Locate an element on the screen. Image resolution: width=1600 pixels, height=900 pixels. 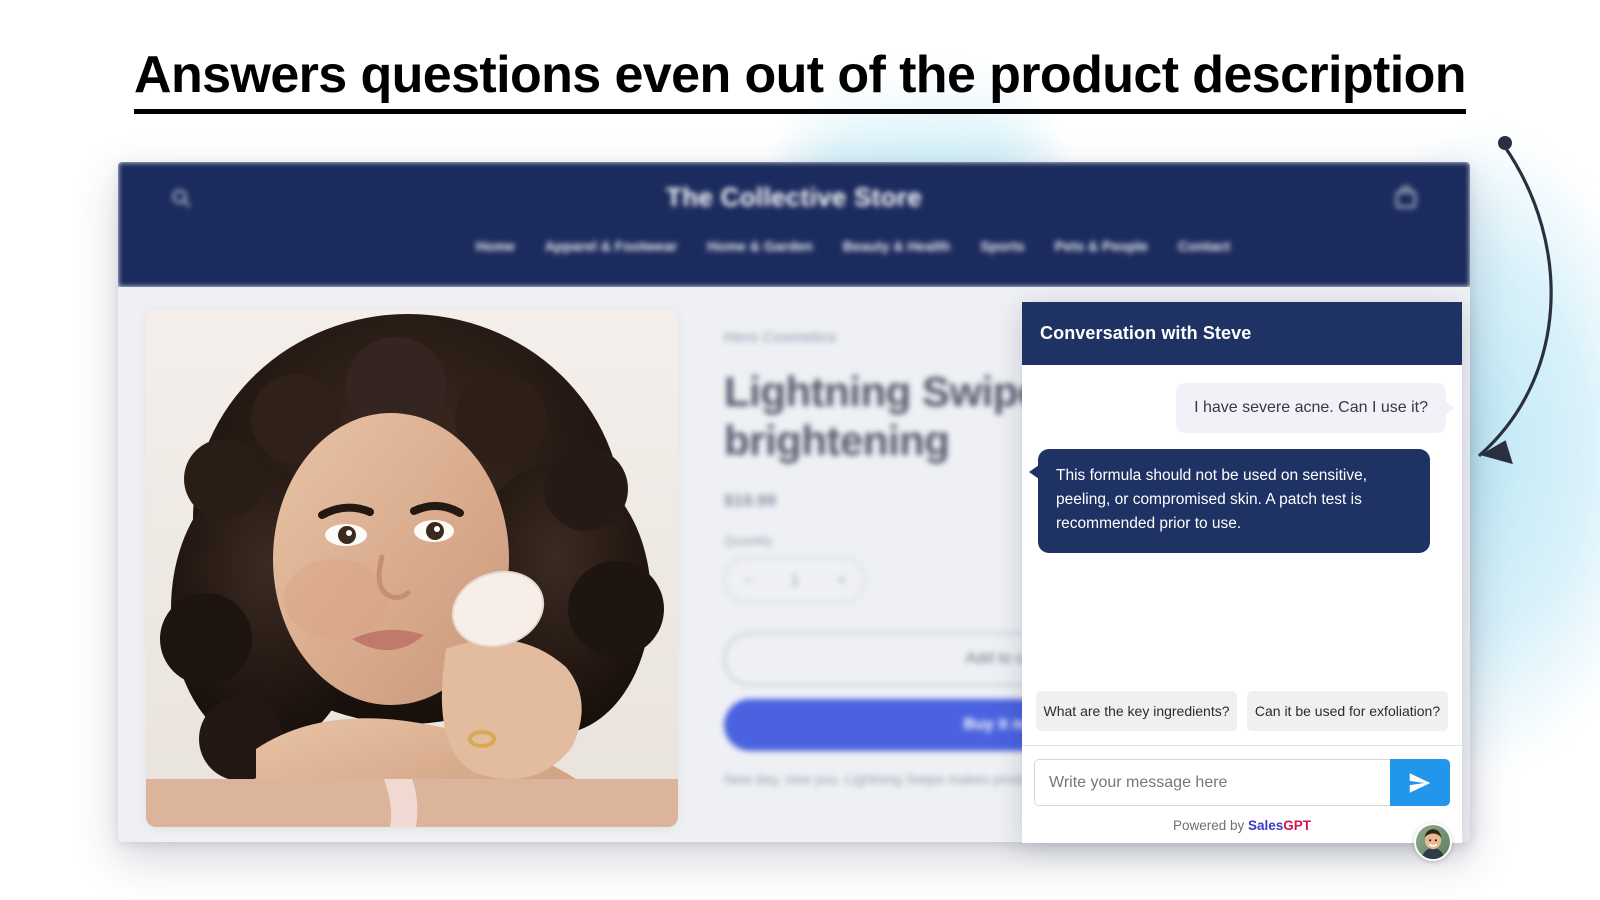
powered-by-footer: Powered by SalesGPT is located at coordinates (1242, 830).